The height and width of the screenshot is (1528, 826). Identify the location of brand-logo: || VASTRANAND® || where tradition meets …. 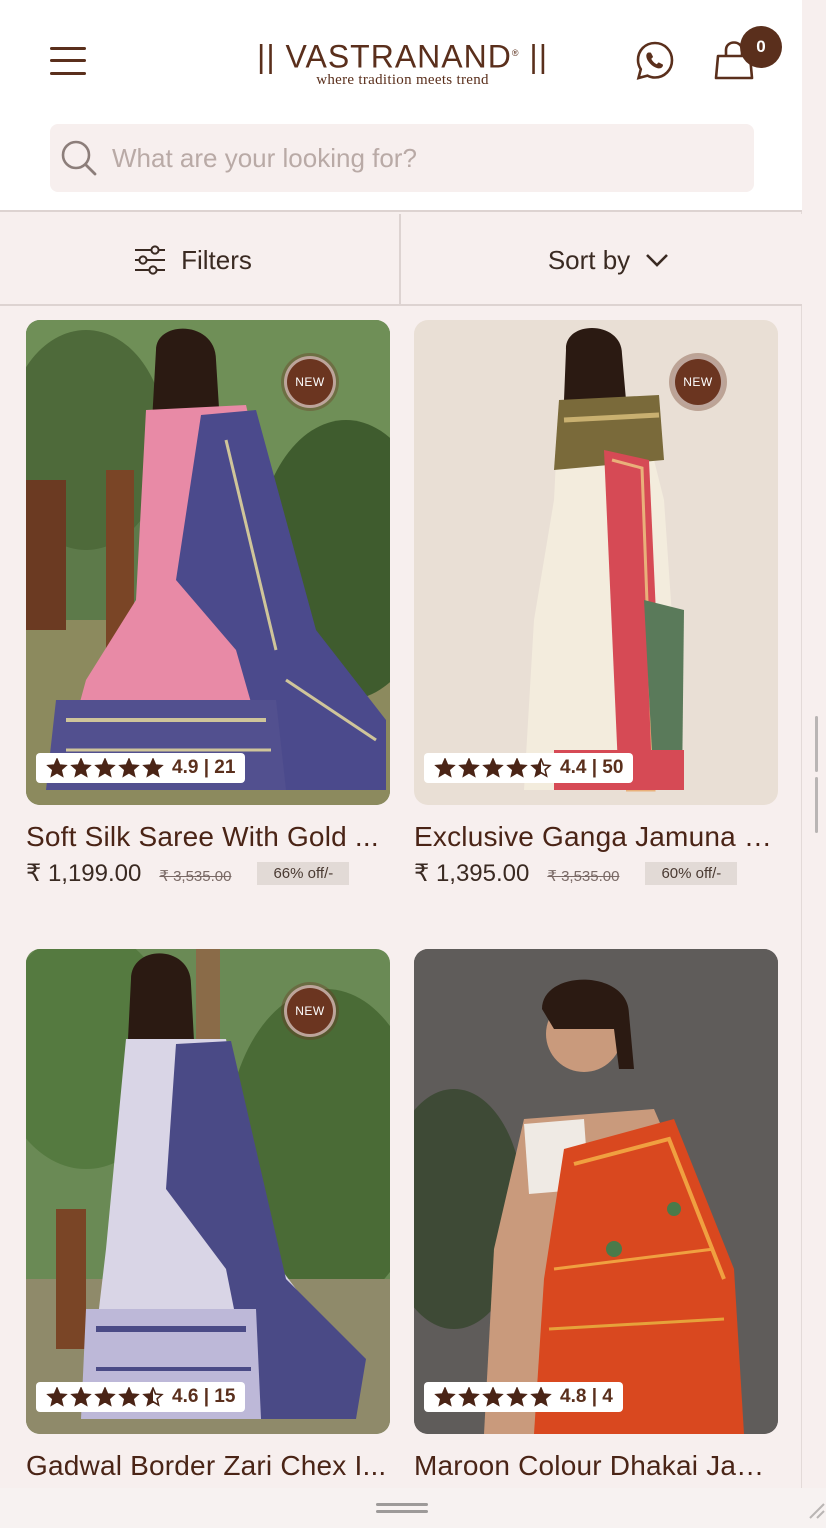
(402, 62).